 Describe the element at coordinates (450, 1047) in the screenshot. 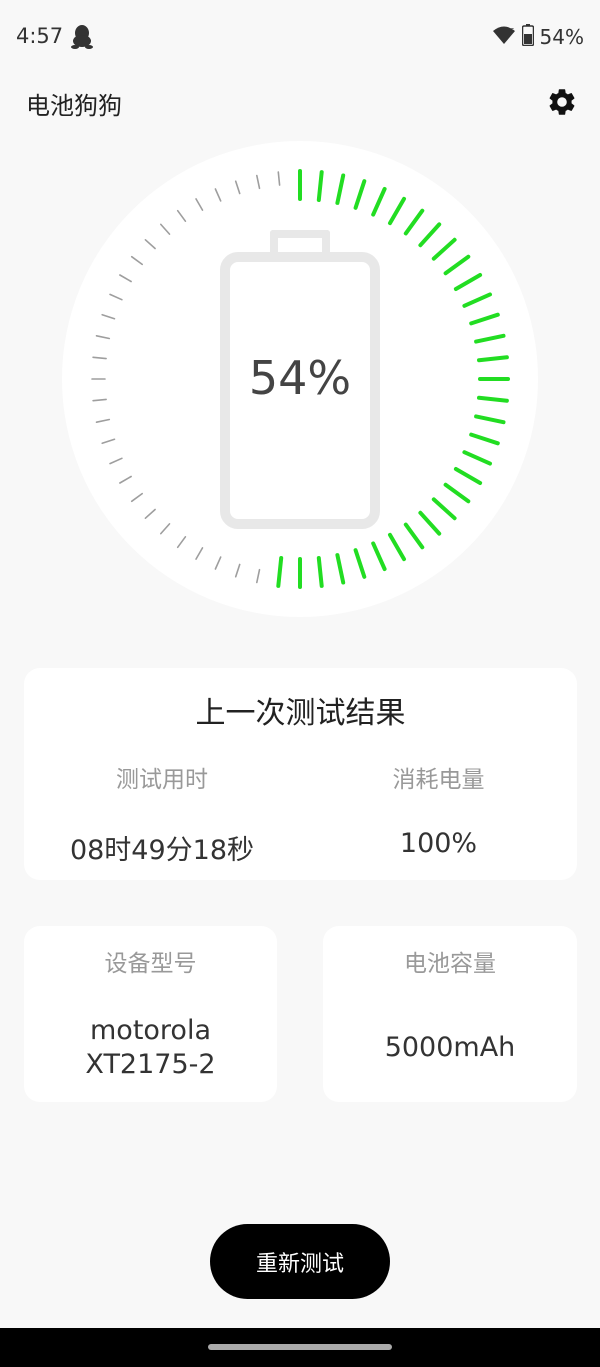

I see `battery-capacity-value: 5000mAh` at that location.